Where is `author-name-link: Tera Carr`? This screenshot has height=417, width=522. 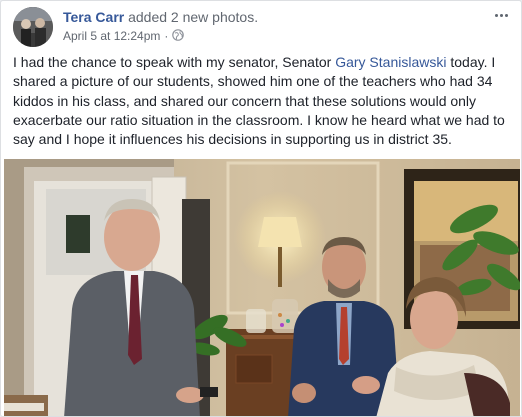
author-name-link: Tera Carr is located at coordinates (93, 17).